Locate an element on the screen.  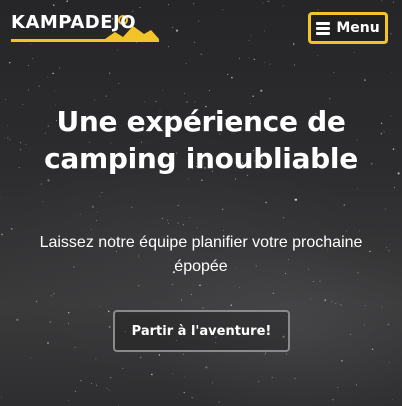
navbar: KAMPADEJO Menu is located at coordinates (201, 28).